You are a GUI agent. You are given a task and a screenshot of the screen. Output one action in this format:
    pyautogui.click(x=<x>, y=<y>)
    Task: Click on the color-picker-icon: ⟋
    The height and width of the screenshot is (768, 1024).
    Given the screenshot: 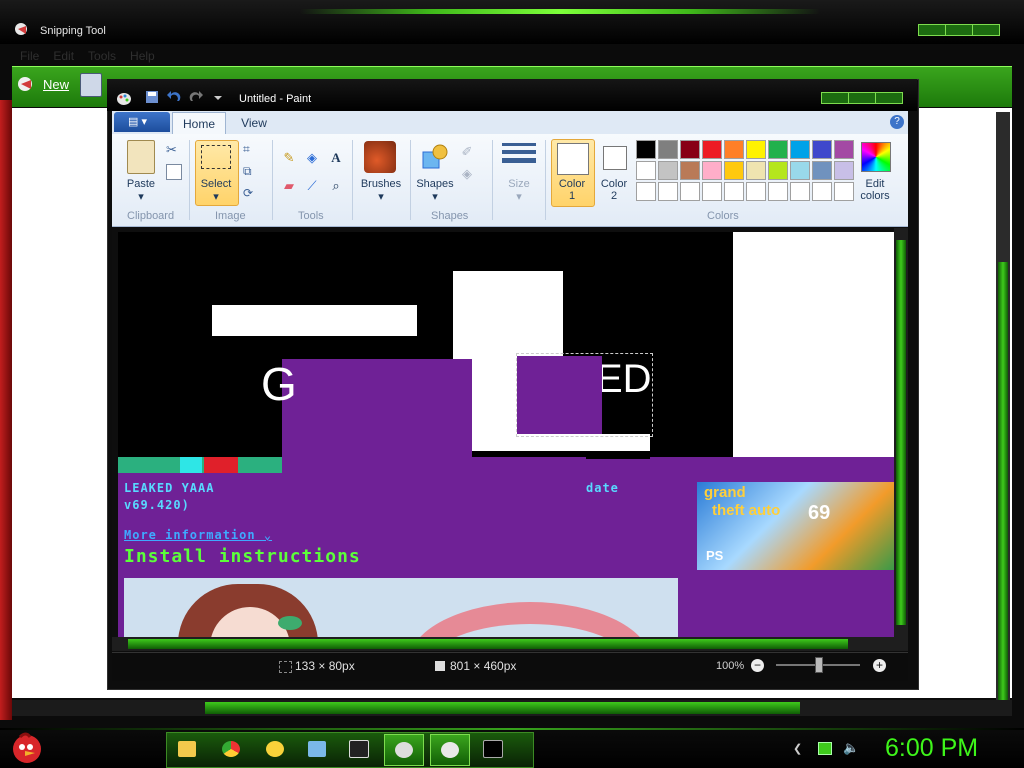 What is the action you would take?
    pyautogui.click(x=312, y=186)
    